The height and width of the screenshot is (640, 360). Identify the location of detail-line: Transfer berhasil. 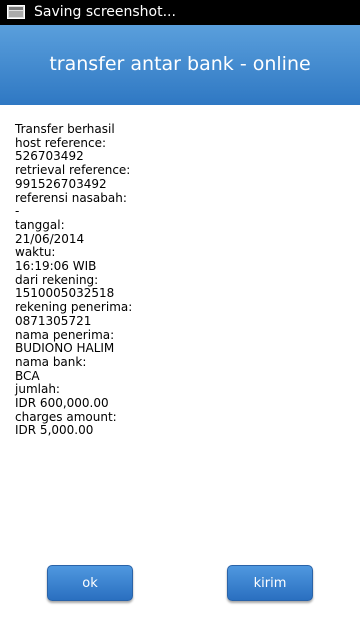
(65, 129).